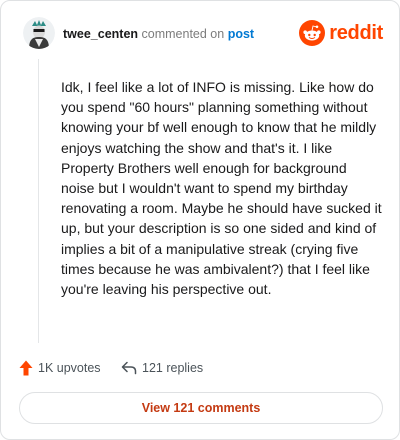 The width and height of the screenshot is (400, 440). I want to click on upvote-arrow-icon, so click(26, 368).